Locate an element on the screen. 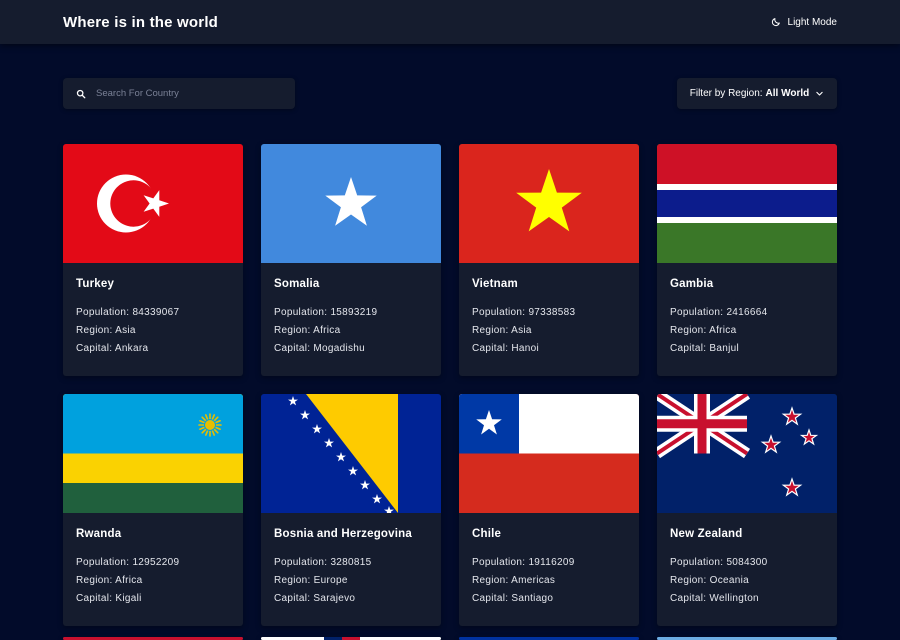  capital-row: Capital: Hanoi is located at coordinates (549, 349).